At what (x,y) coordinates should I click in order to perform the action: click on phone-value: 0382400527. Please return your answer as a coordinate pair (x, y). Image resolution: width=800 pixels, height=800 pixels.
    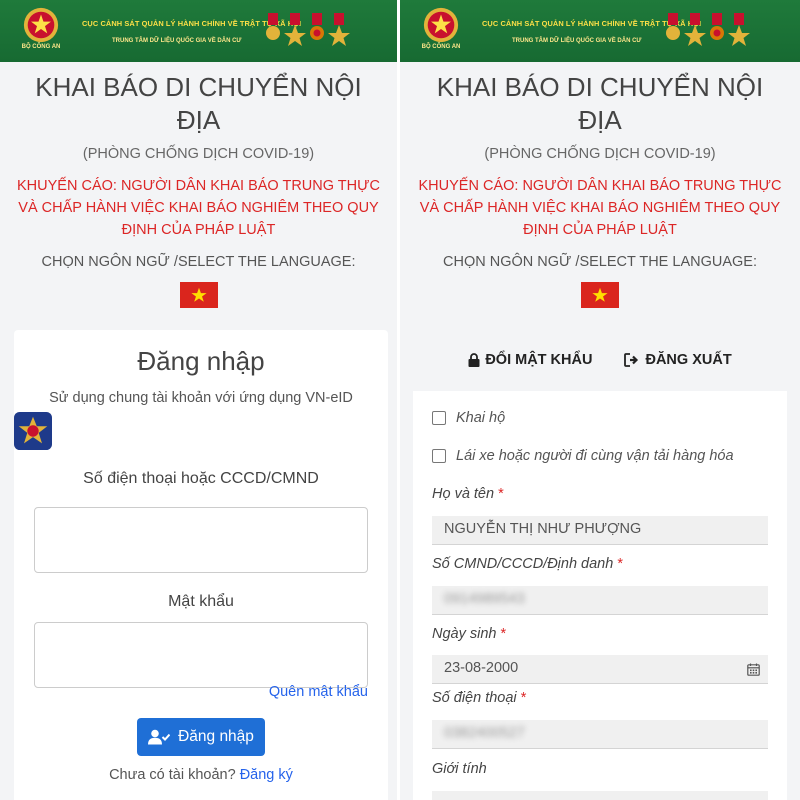
    Looking at the image, I should click on (484, 733).